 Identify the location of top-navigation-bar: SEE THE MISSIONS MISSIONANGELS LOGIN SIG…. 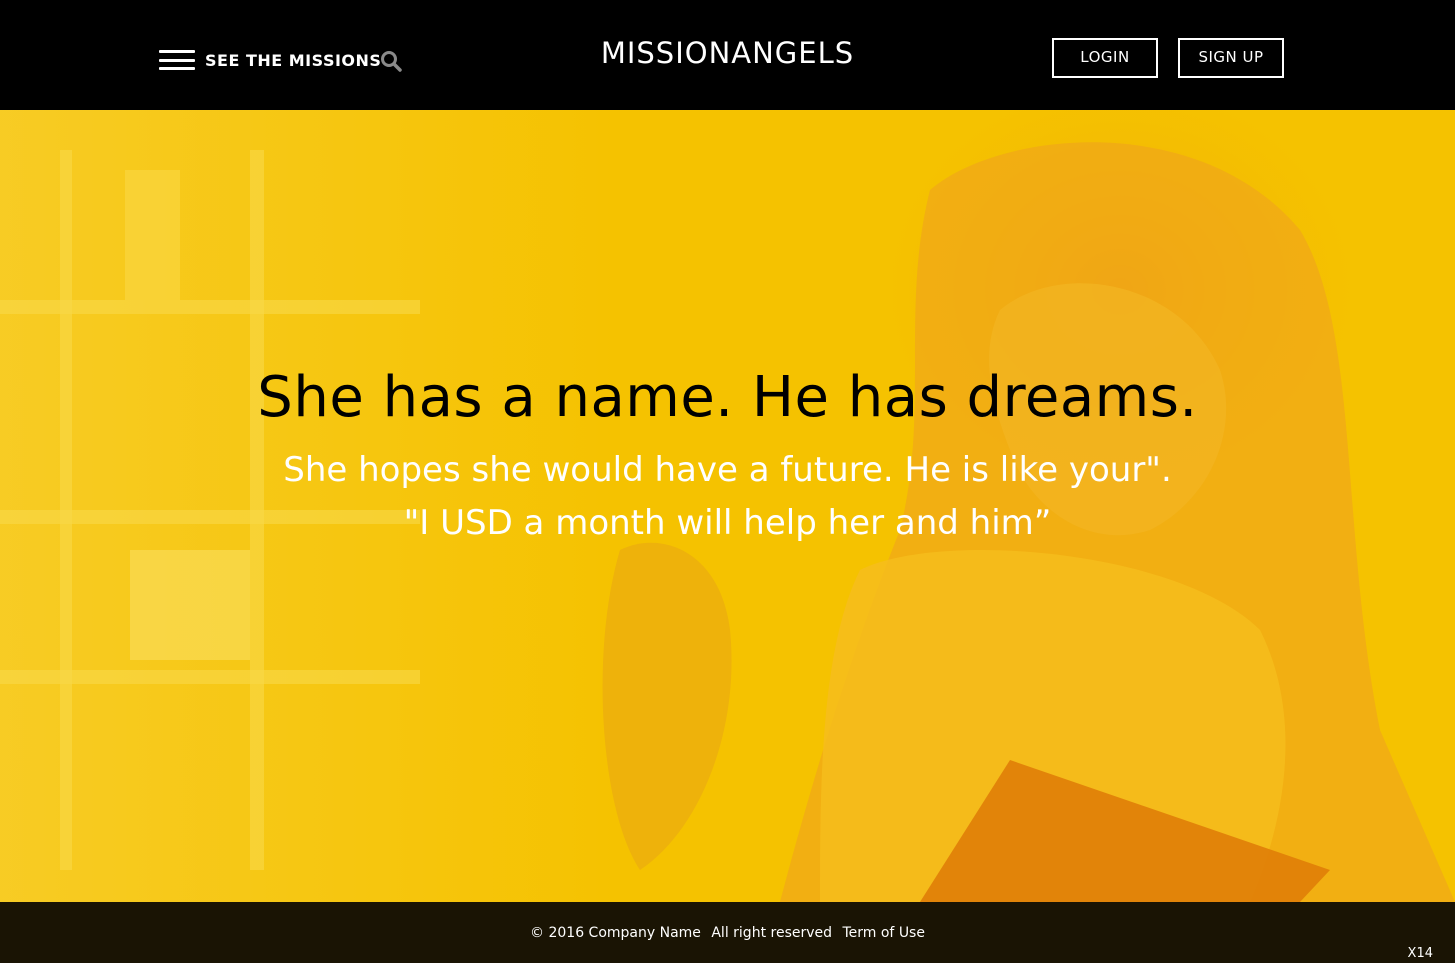
(727, 55).